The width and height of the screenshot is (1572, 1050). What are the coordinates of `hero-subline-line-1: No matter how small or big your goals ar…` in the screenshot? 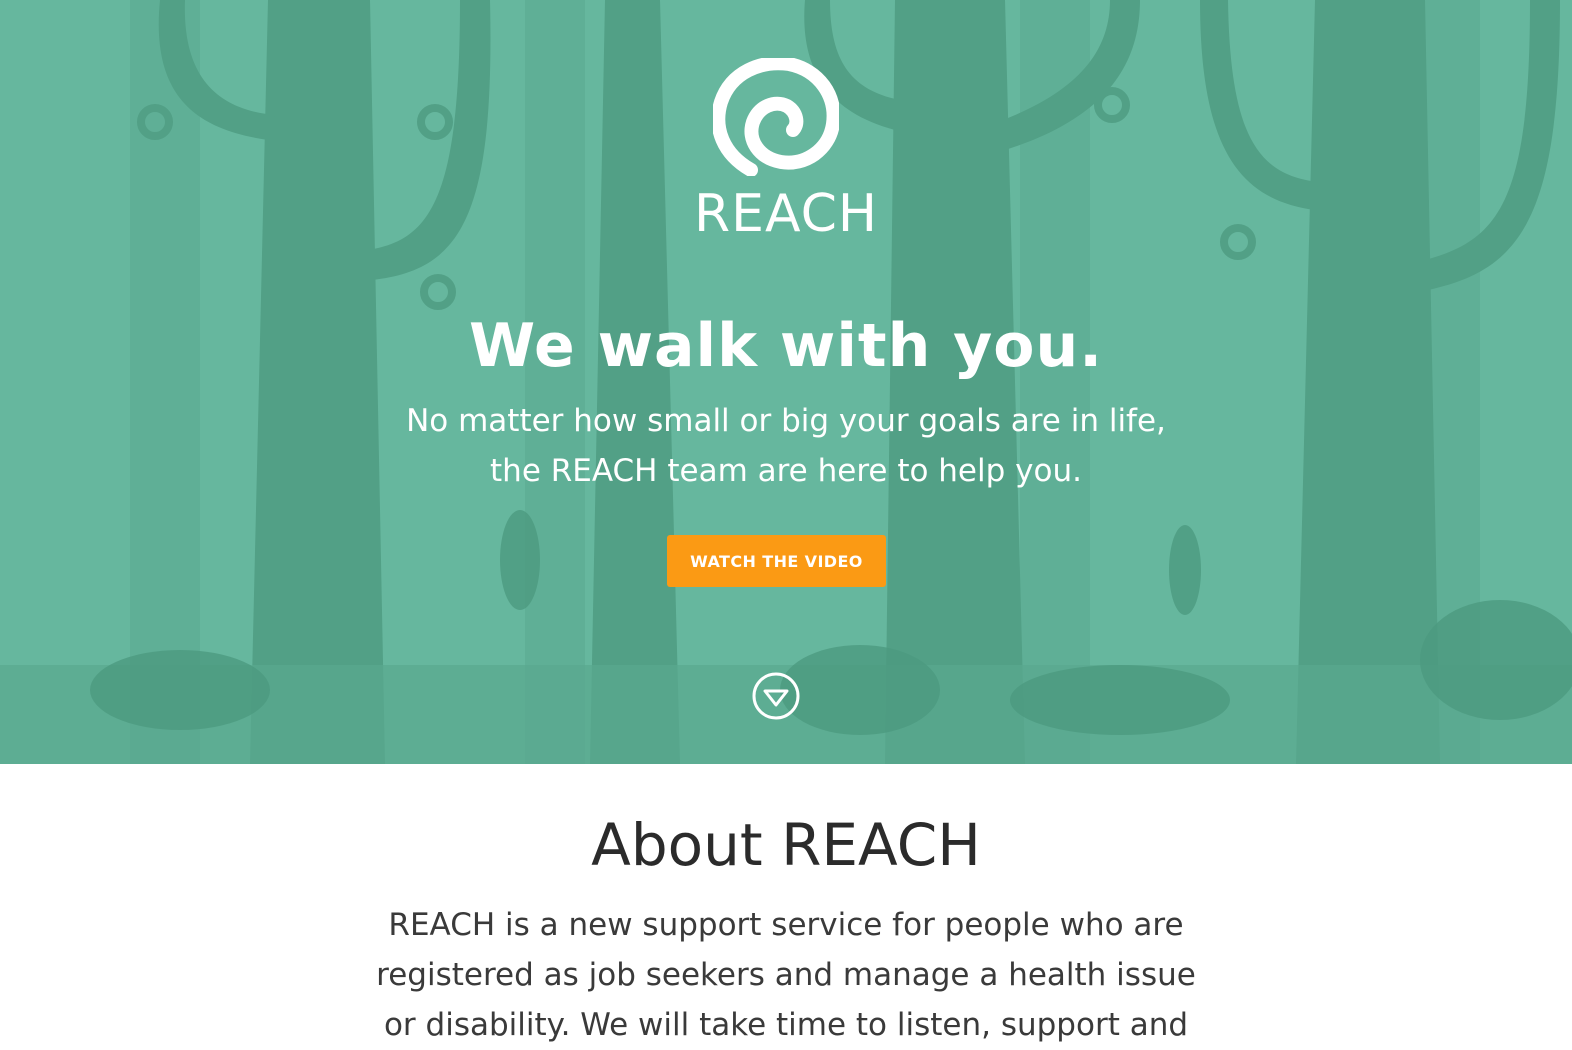 It's located at (786, 421).